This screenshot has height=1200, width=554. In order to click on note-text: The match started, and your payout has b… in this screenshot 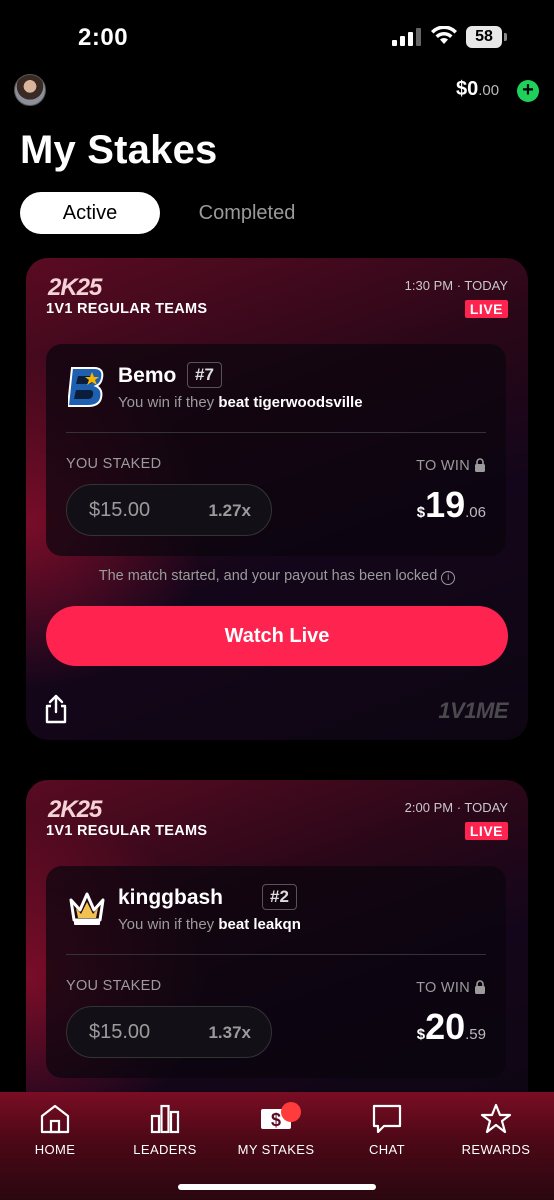, I will do `click(268, 576)`.